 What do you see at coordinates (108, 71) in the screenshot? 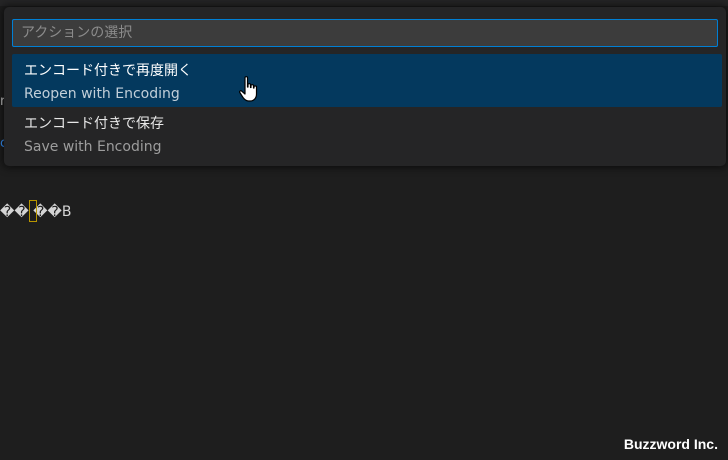
I see `action-item-label: エンコード付きで再度開く` at bounding box center [108, 71].